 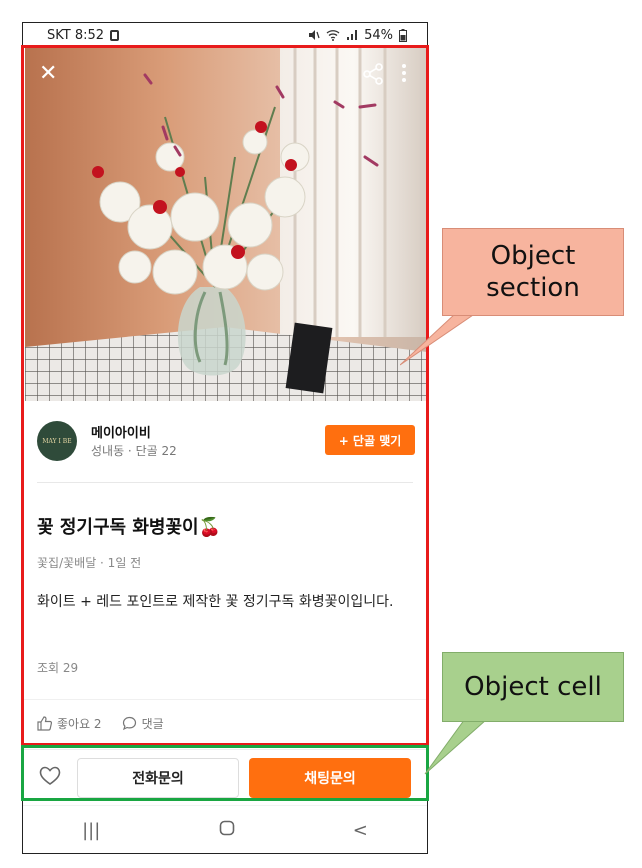 I want to click on follow-button: + 단골 맺기, so click(x=370, y=440).